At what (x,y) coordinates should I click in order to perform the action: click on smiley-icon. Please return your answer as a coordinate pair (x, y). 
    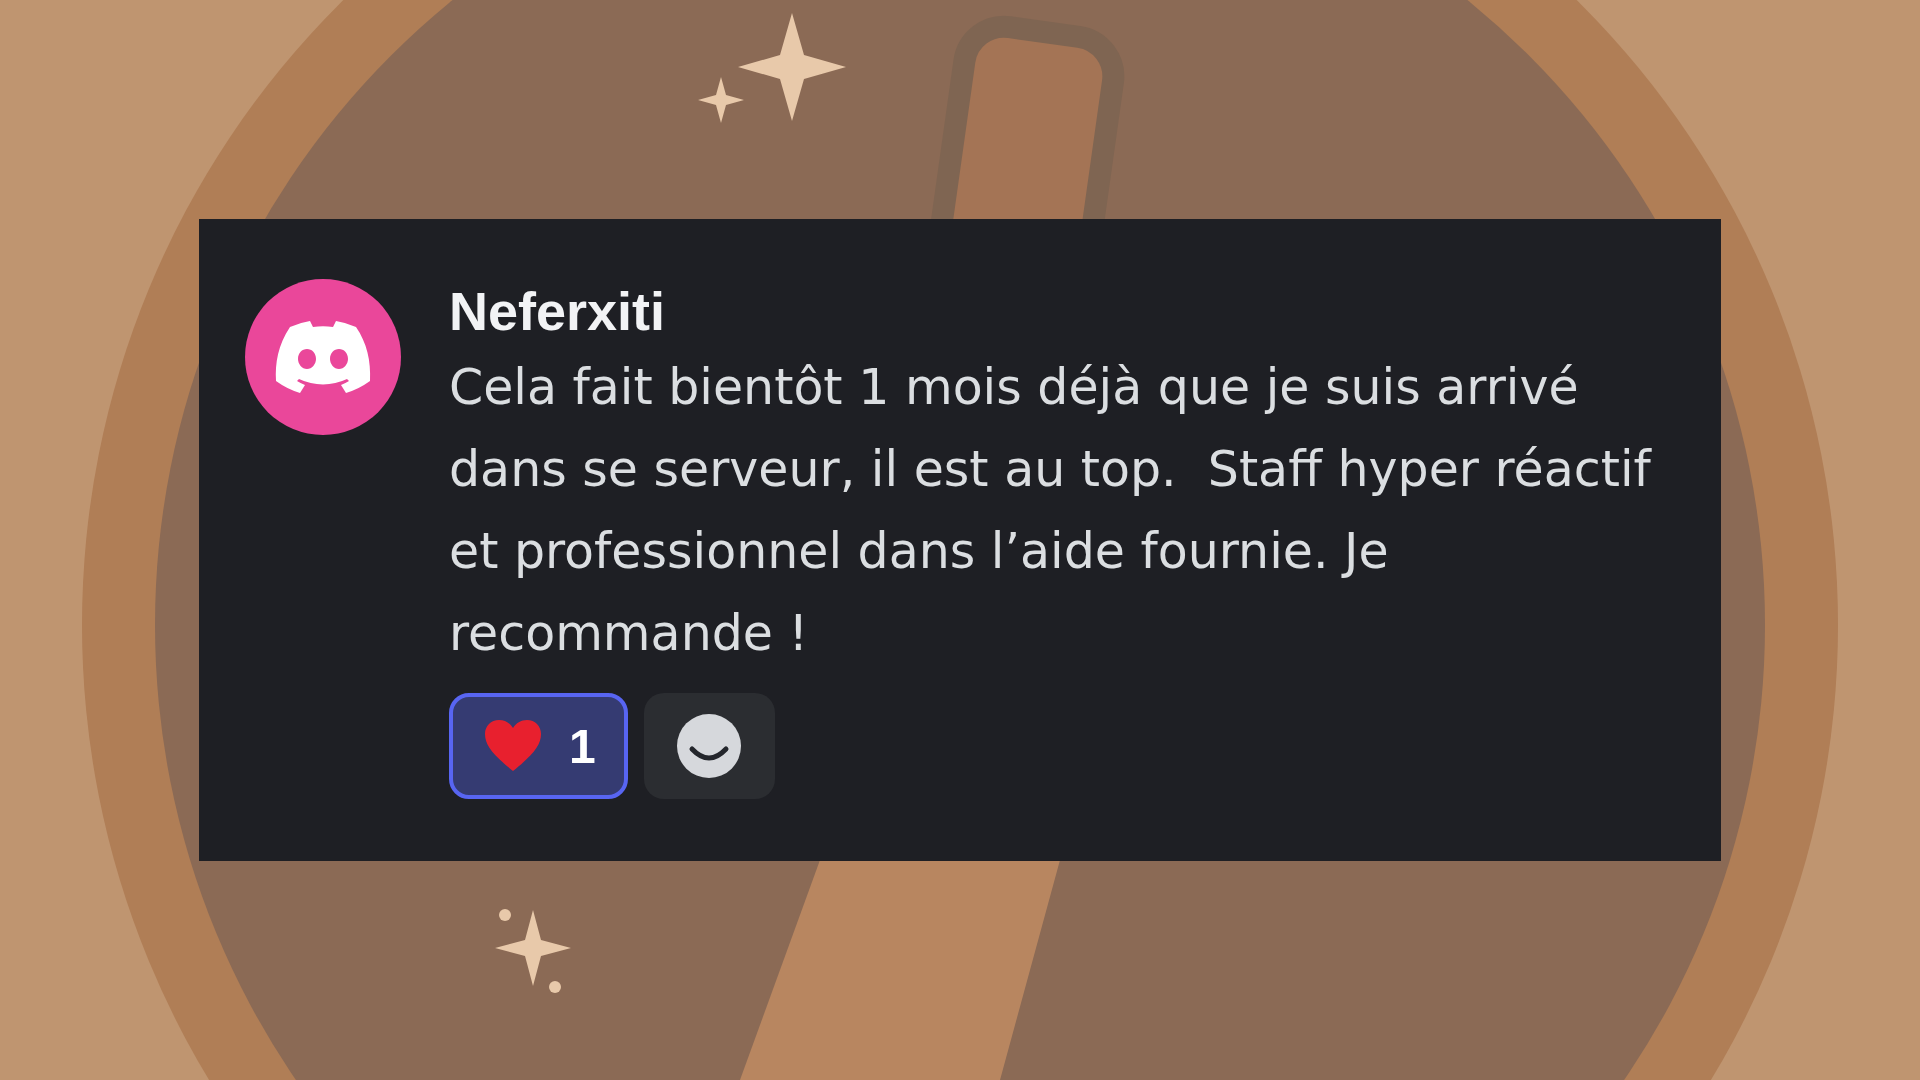
    Looking at the image, I should click on (709, 746).